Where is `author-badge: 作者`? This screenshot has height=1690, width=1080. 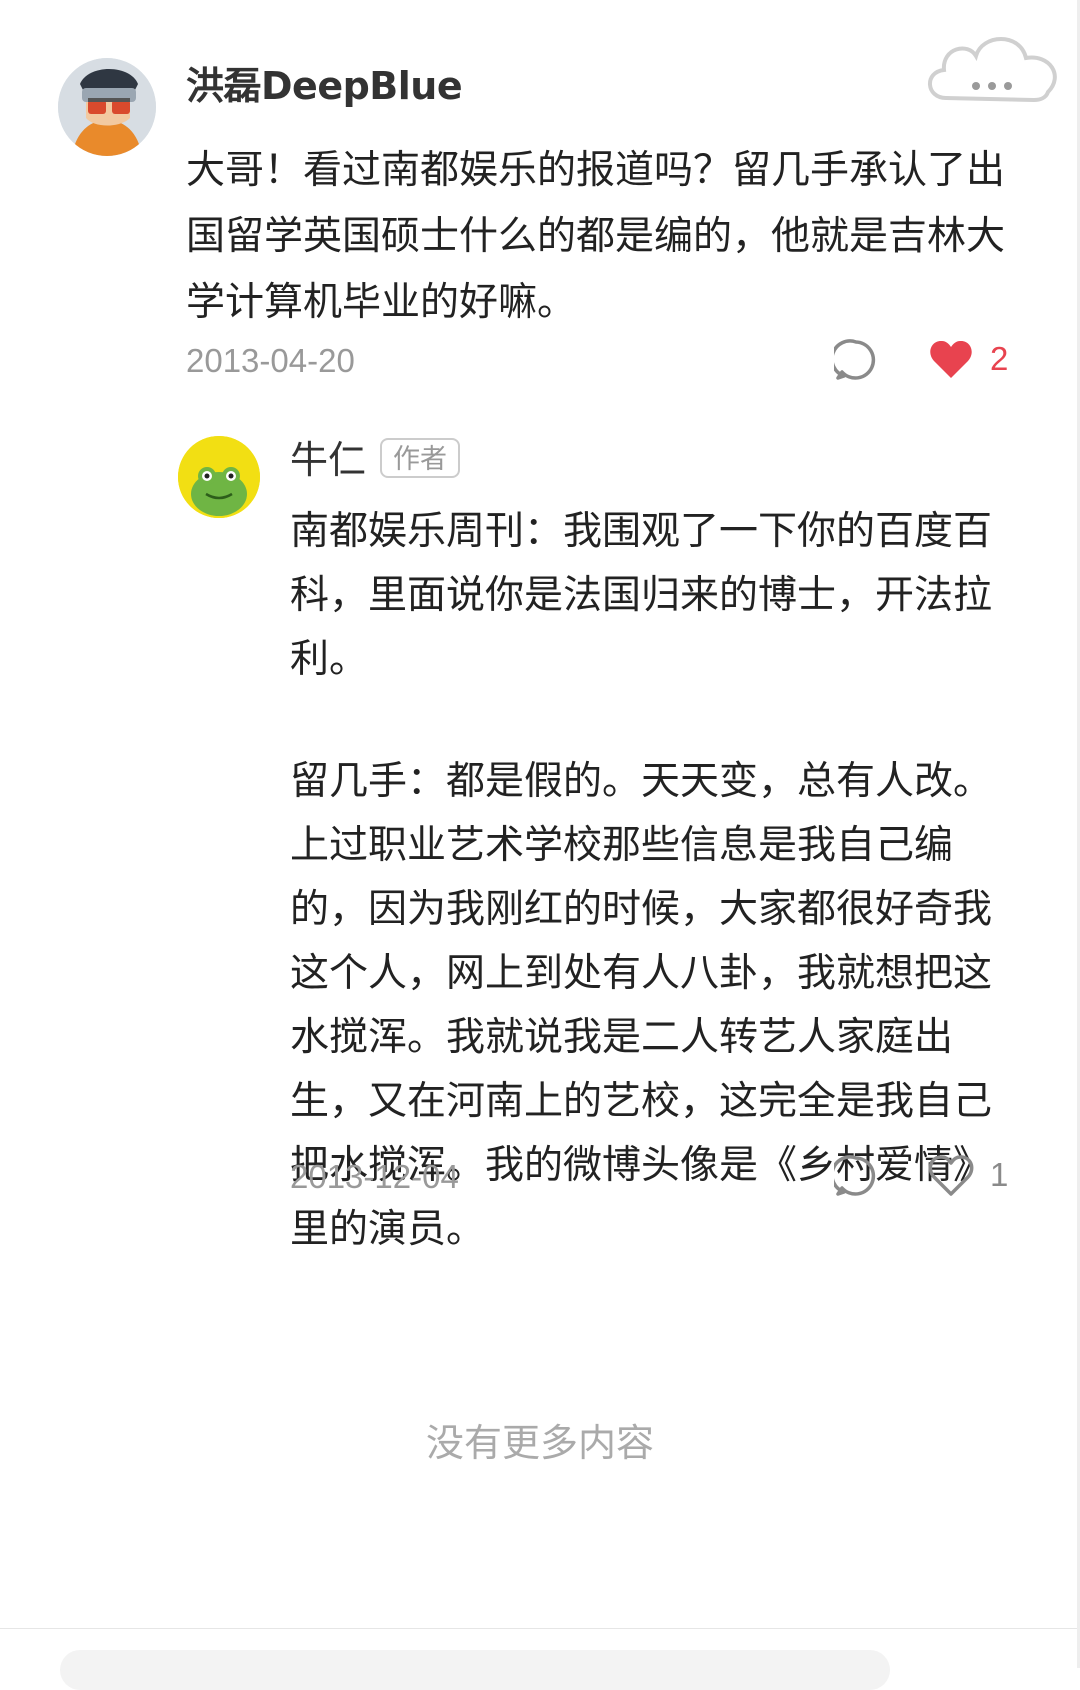 author-badge: 作者 is located at coordinates (420, 458).